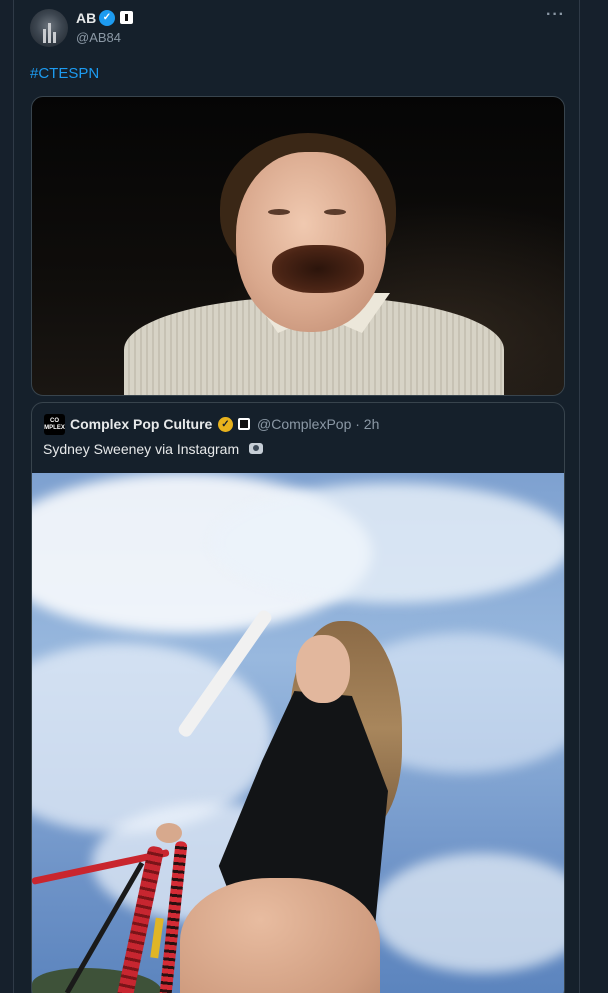 The image size is (608, 993). What do you see at coordinates (280, 935) in the screenshot?
I see `image-legs` at bounding box center [280, 935].